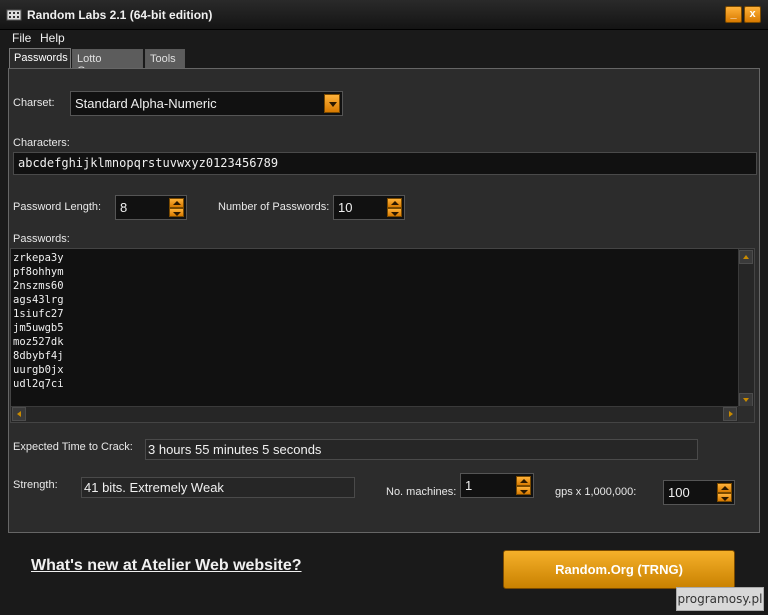  What do you see at coordinates (38, 314) in the screenshot?
I see `list-item: 1siufc27` at bounding box center [38, 314].